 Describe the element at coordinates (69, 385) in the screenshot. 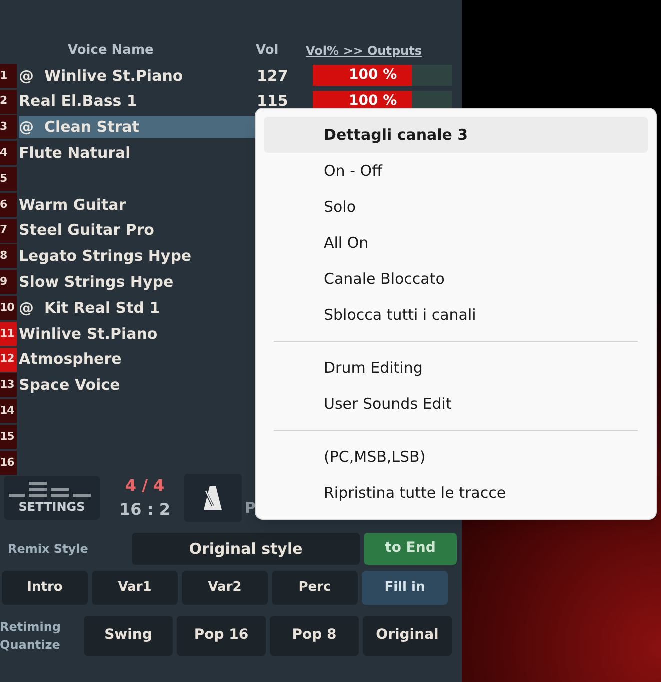

I see `voice-name: Space Voice` at that location.